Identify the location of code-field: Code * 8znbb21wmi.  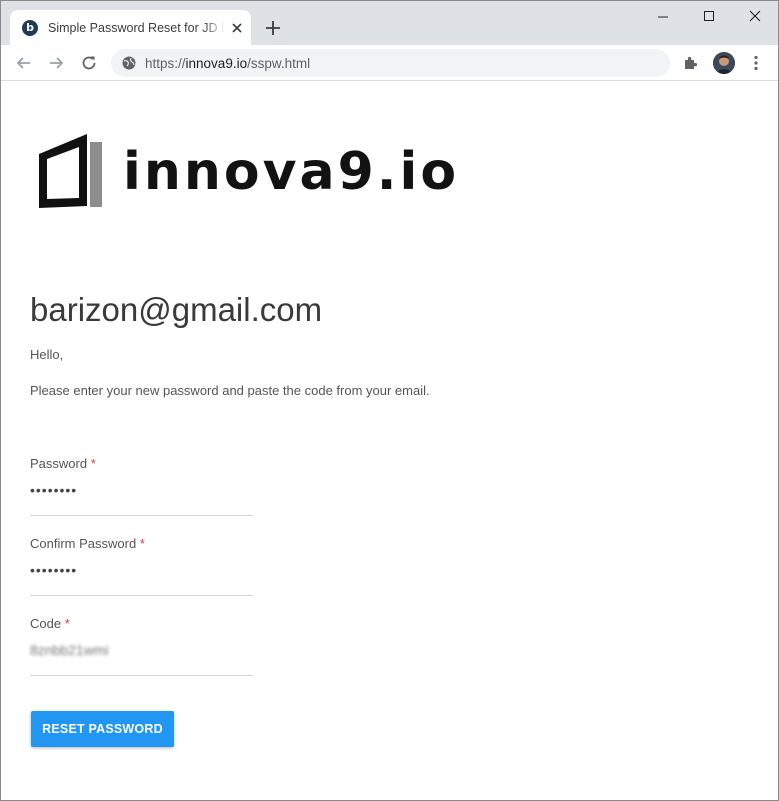
(141, 646).